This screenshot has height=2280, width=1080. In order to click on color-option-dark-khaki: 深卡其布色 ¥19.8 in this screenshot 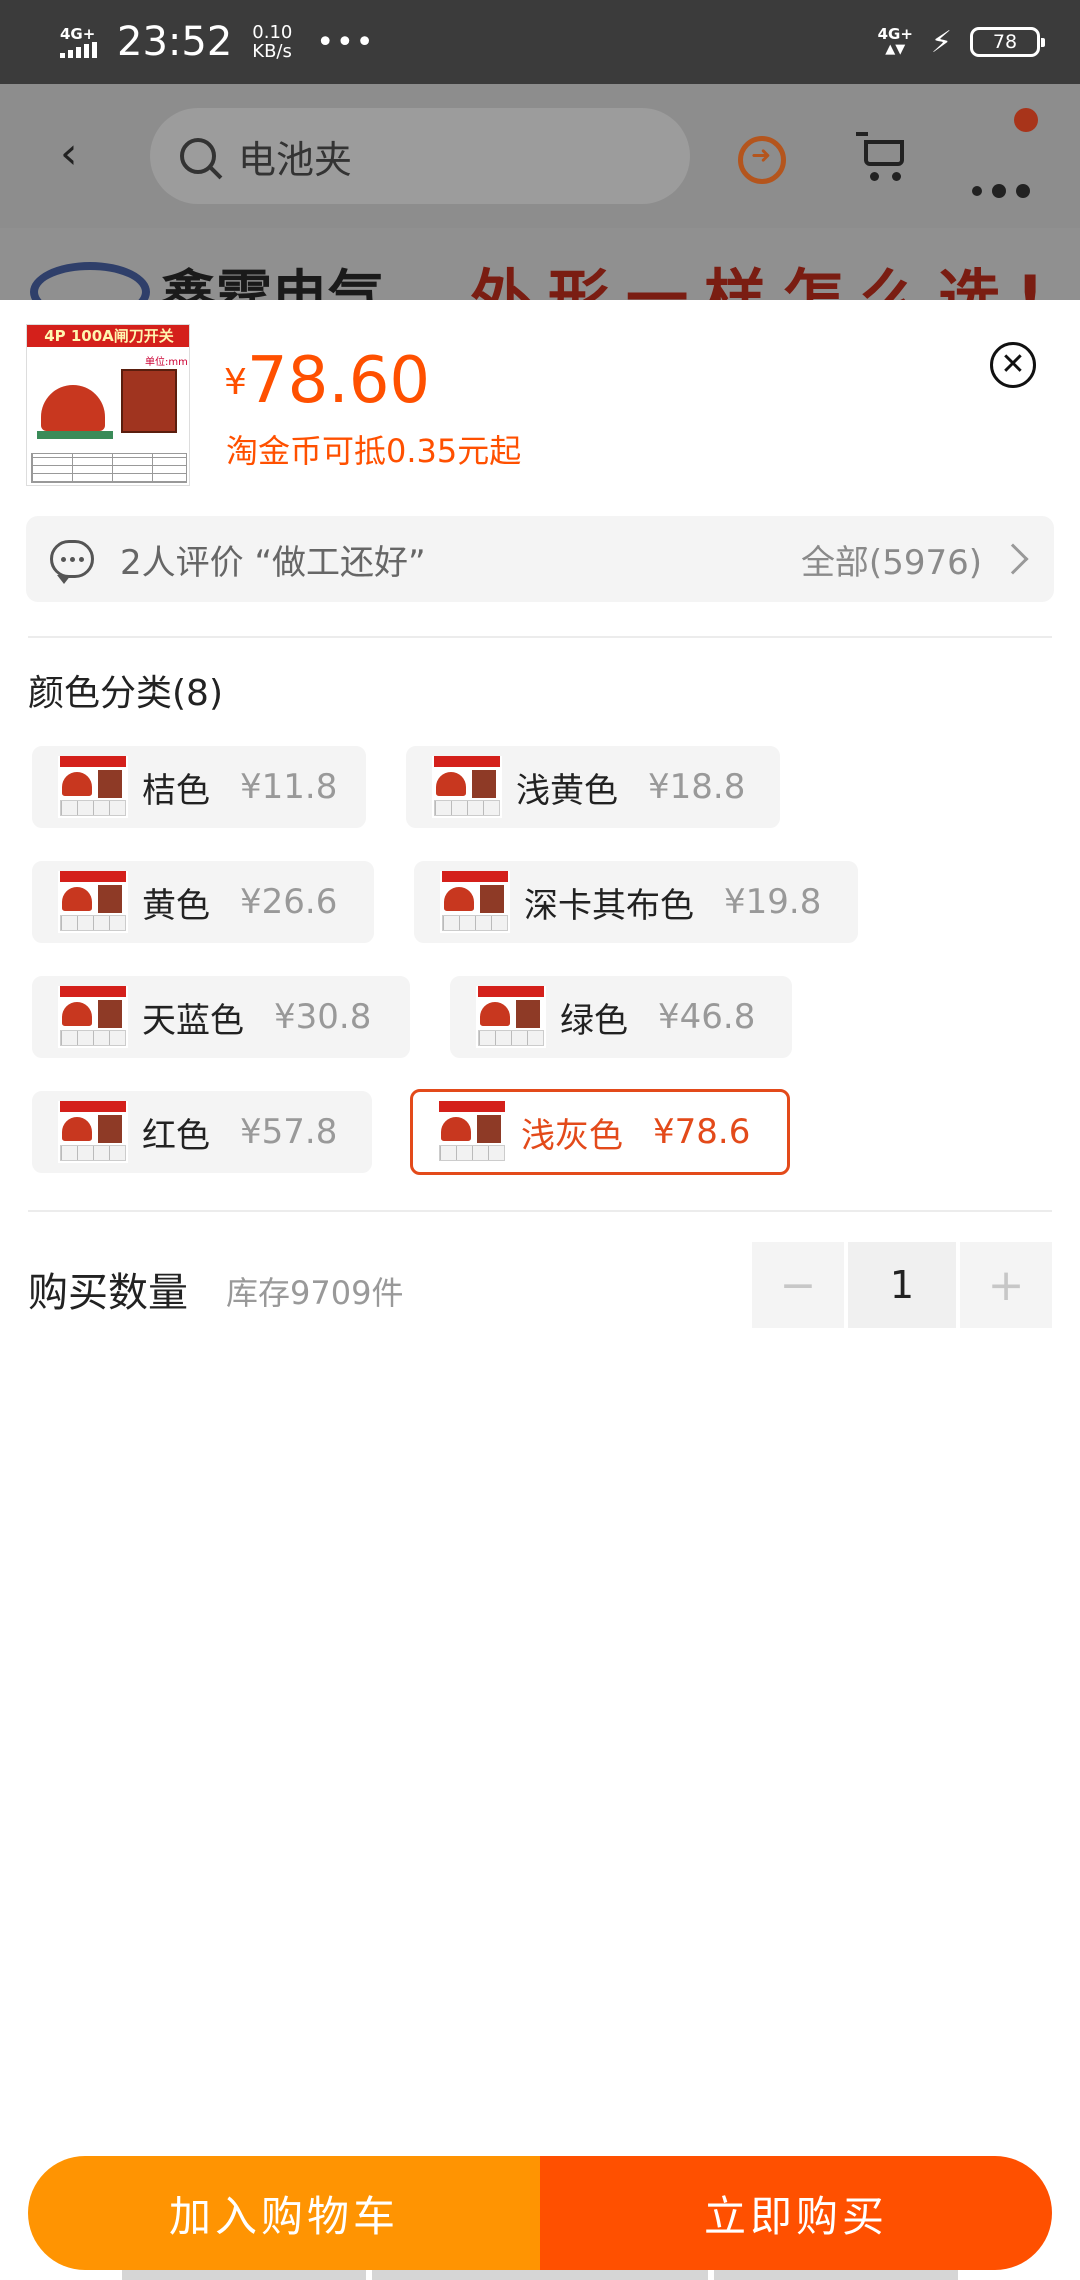, I will do `click(636, 902)`.